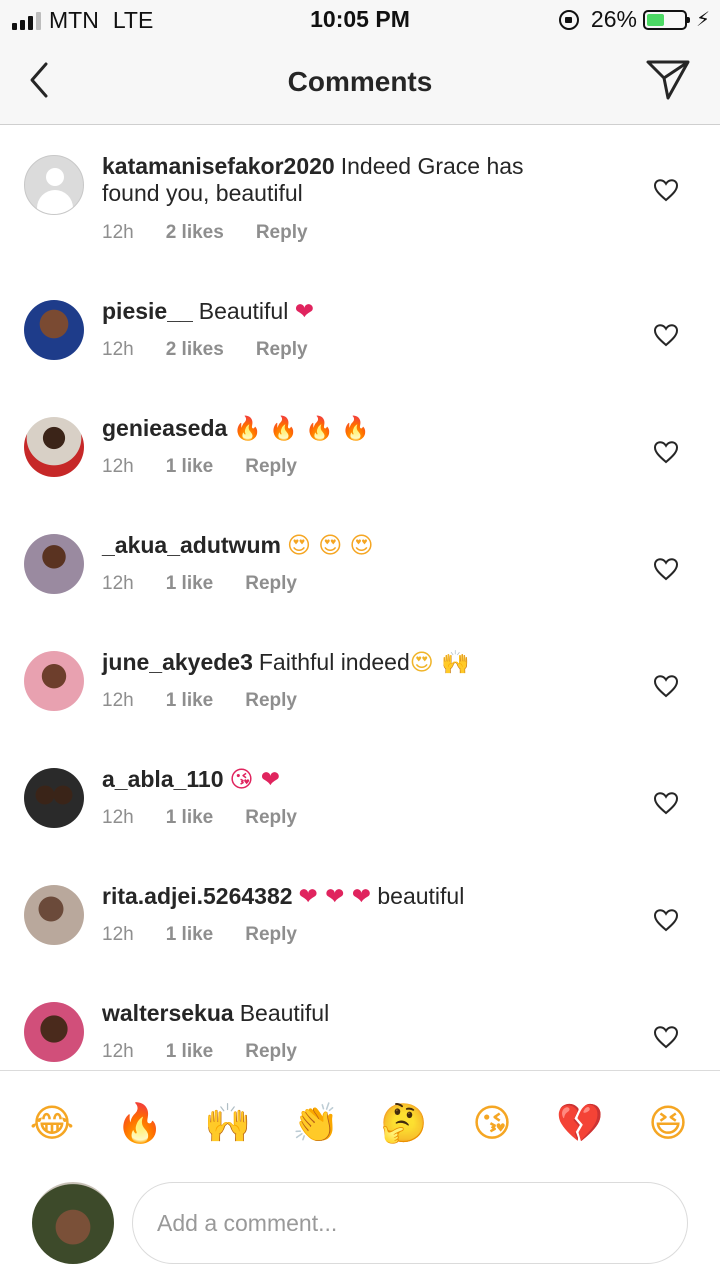 The image size is (720, 1280). What do you see at coordinates (668, 1123) in the screenshot?
I see `emoji-laughing: 😆` at bounding box center [668, 1123].